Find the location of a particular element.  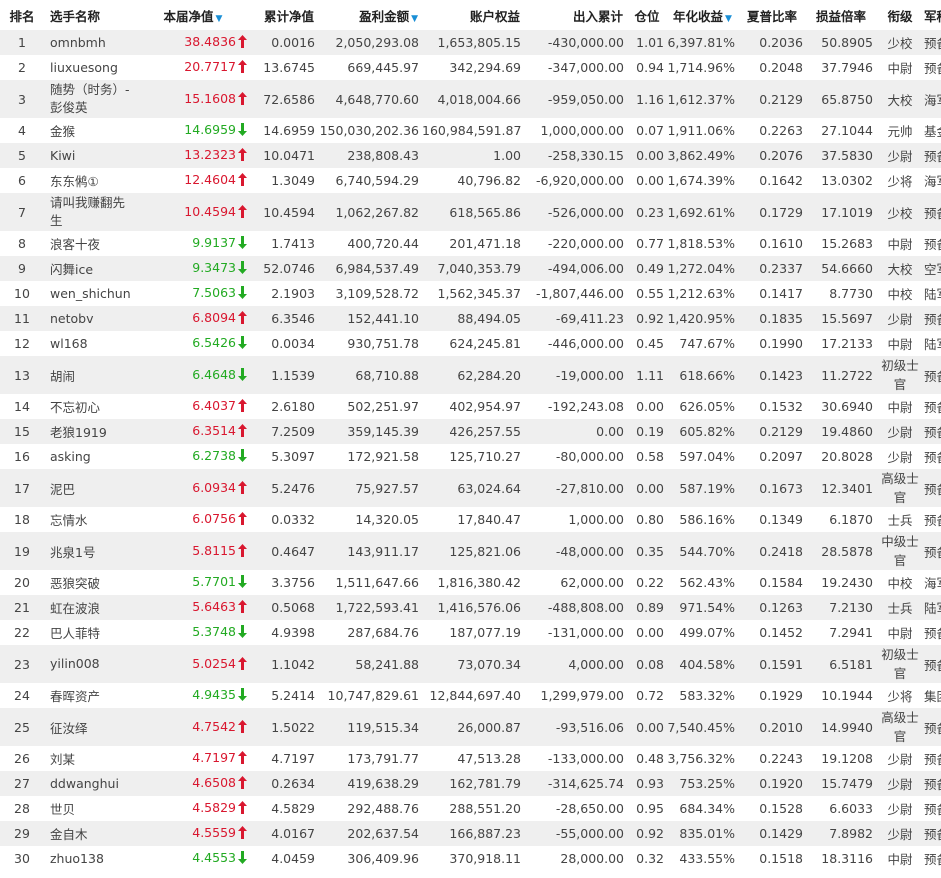

player-name-link: 征汝绎 is located at coordinates (90, 727).